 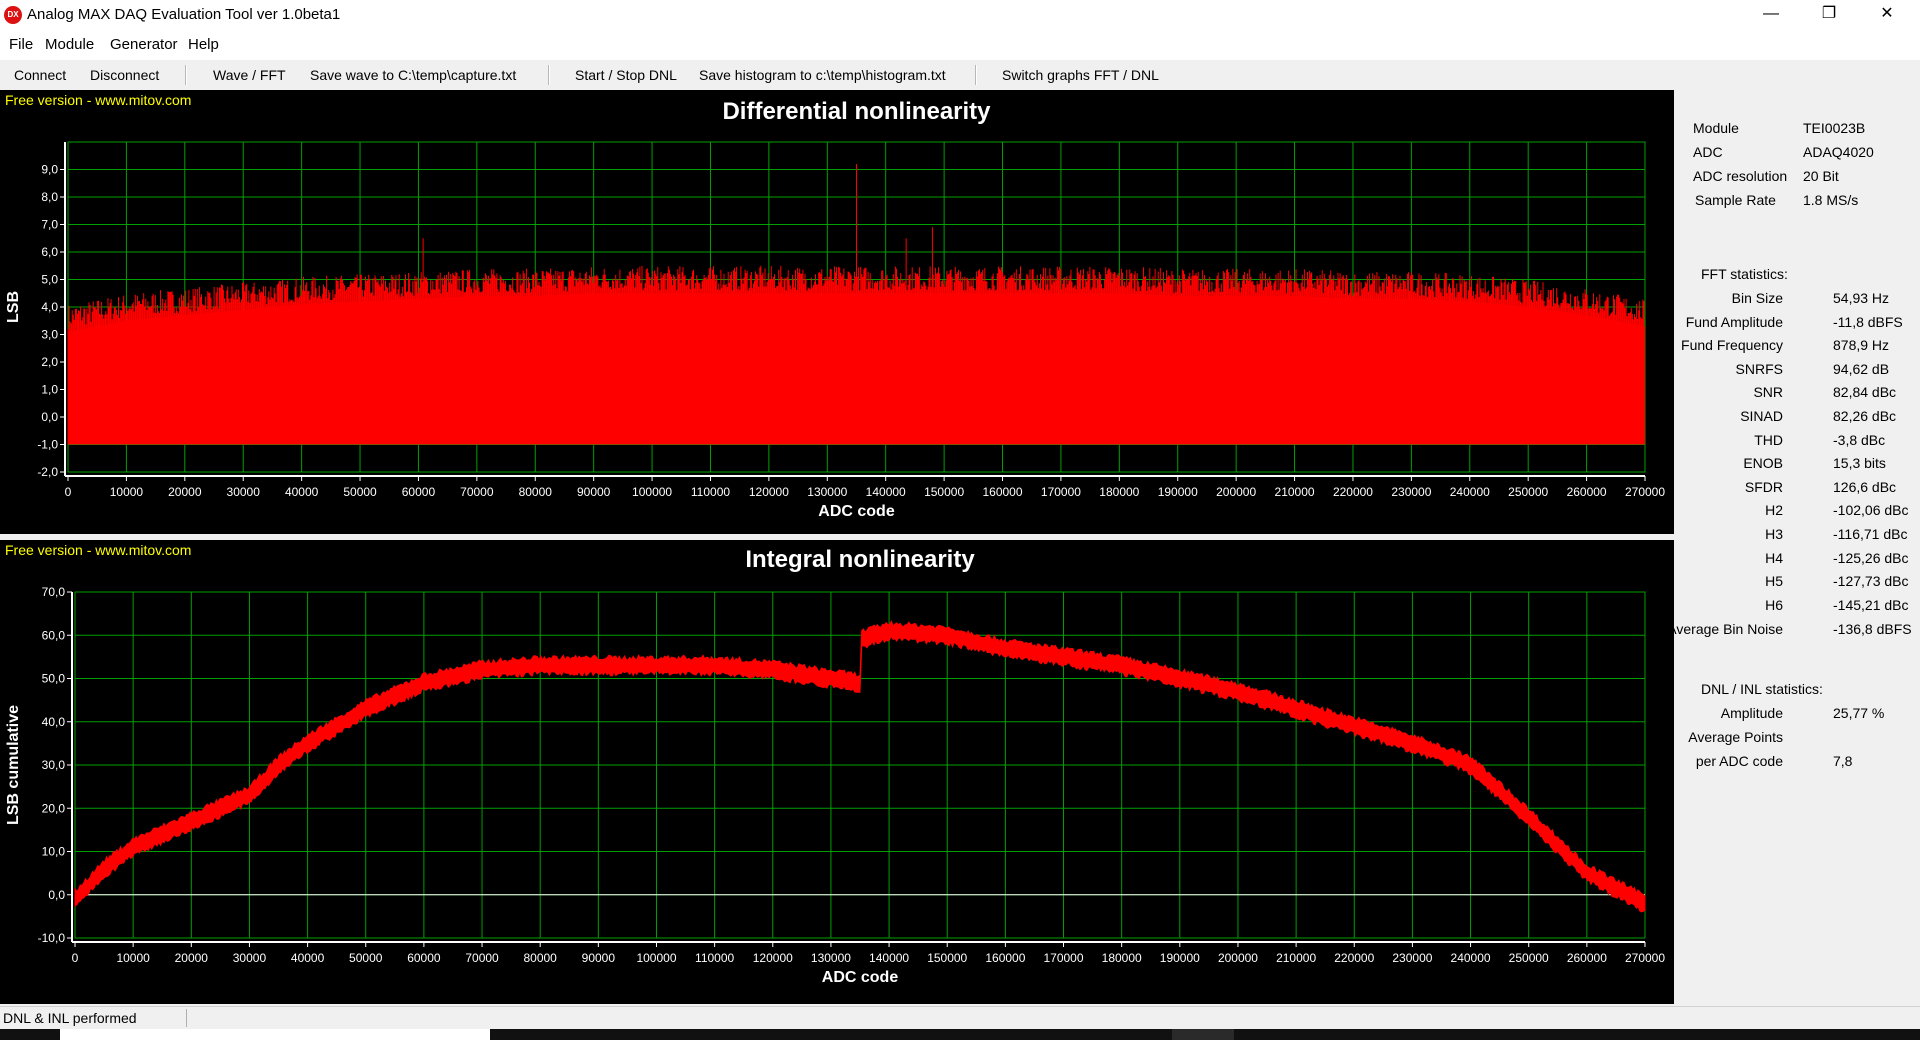 What do you see at coordinates (249, 75) in the screenshot?
I see `wave-fft-button: Wave / FFT` at bounding box center [249, 75].